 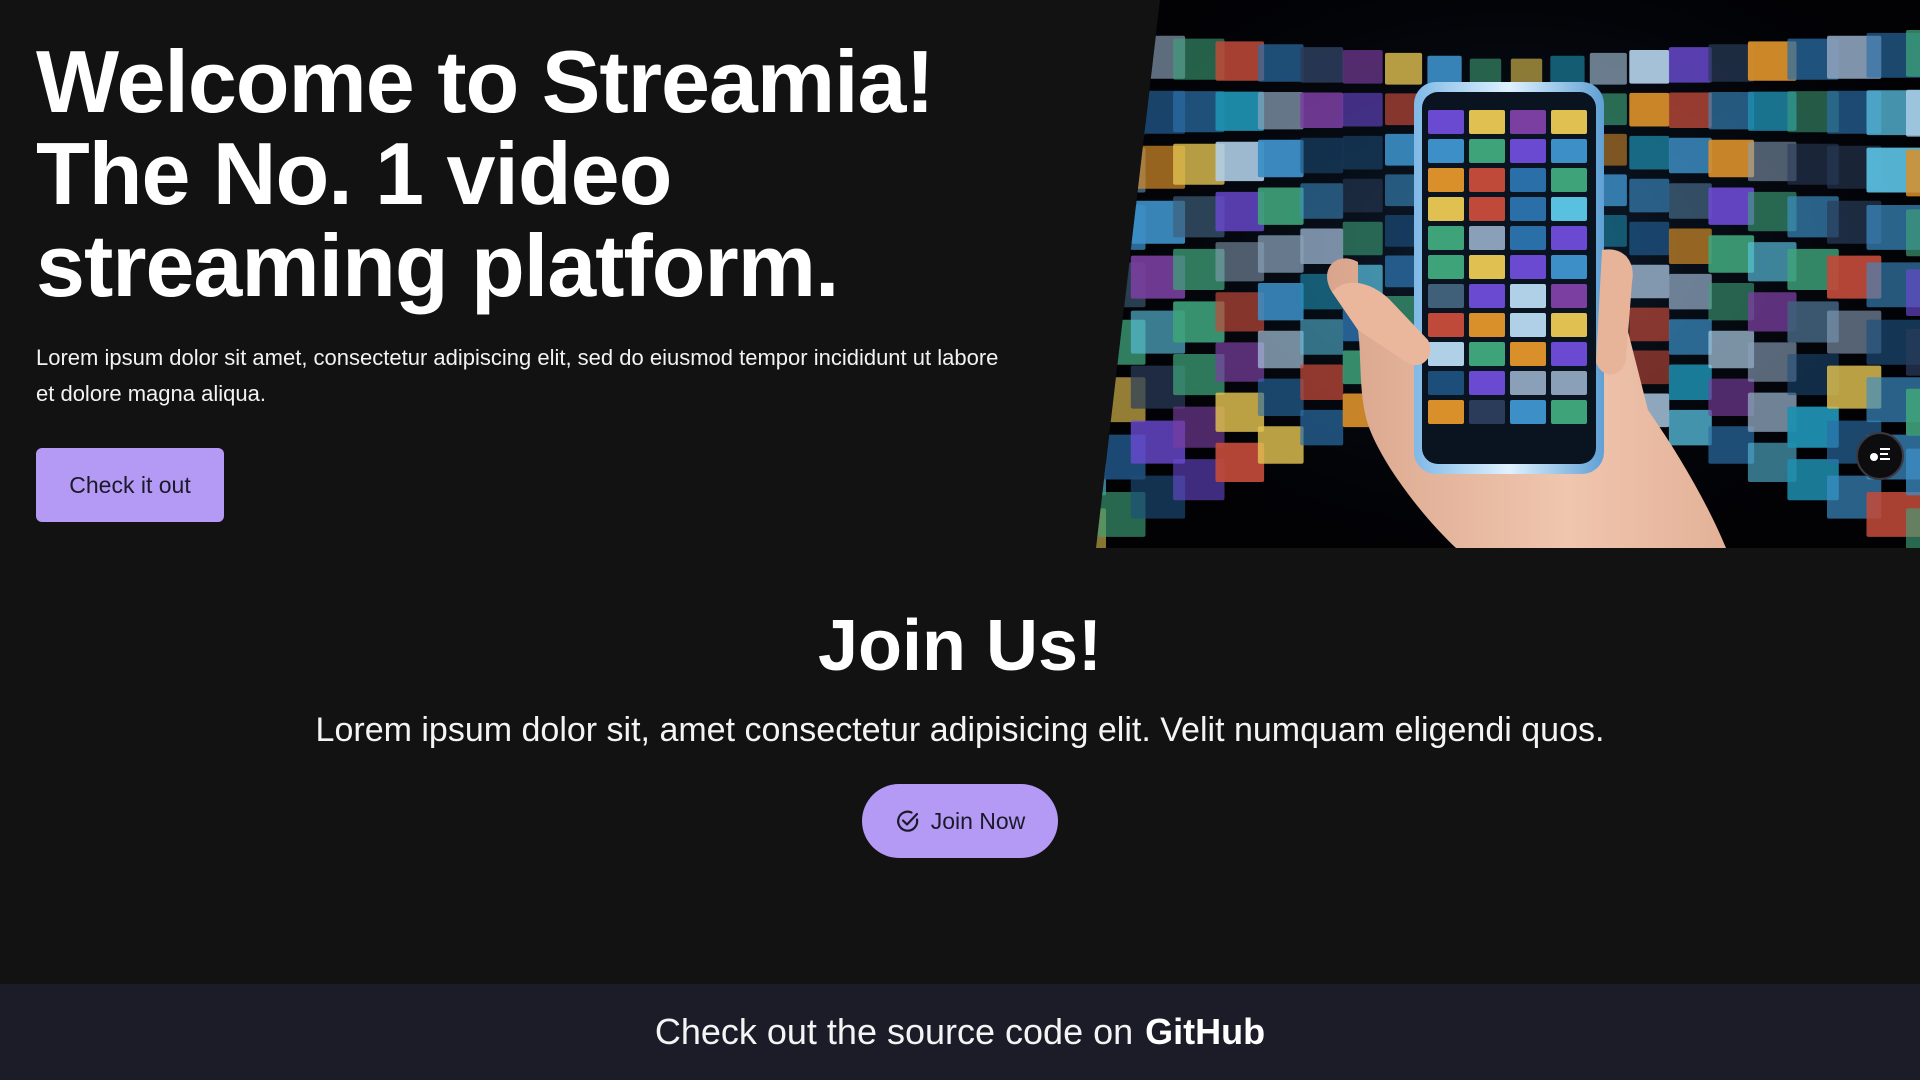 What do you see at coordinates (354, 173) in the screenshot?
I see `hero-title-line: The No. 1 video` at bounding box center [354, 173].